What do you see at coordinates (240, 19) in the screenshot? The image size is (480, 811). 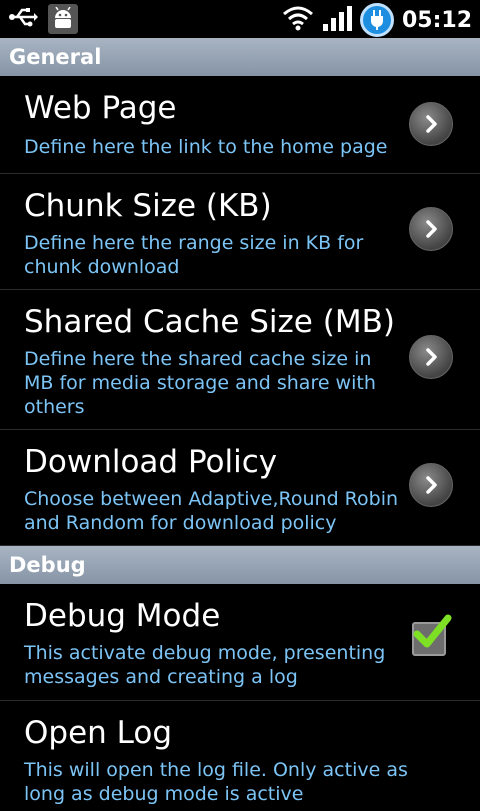 I see `status-bar: 05:12` at bounding box center [240, 19].